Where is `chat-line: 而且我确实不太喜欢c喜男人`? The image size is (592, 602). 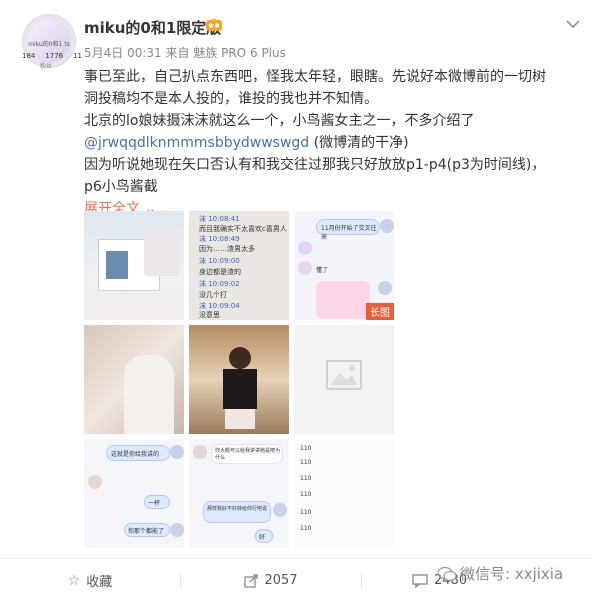 chat-line: 而且我确实不太喜欢c喜男人 is located at coordinates (243, 229).